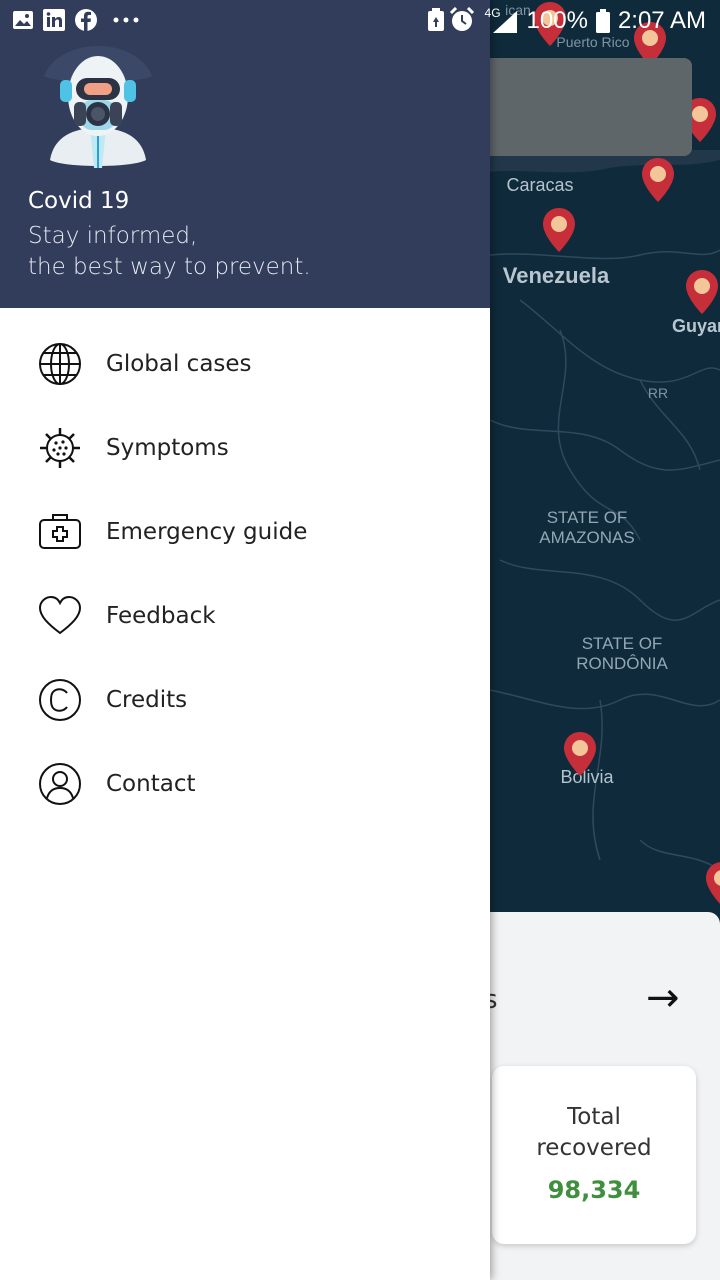 Image resolution: width=720 pixels, height=1280 pixels. I want to click on map-search-card, so click(581, 107).